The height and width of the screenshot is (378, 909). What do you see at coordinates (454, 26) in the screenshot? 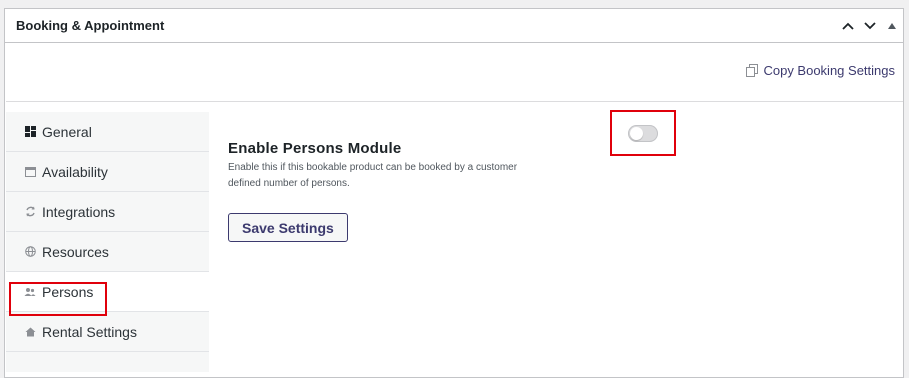
I see `panel-header: Booking & Appointment` at bounding box center [454, 26].